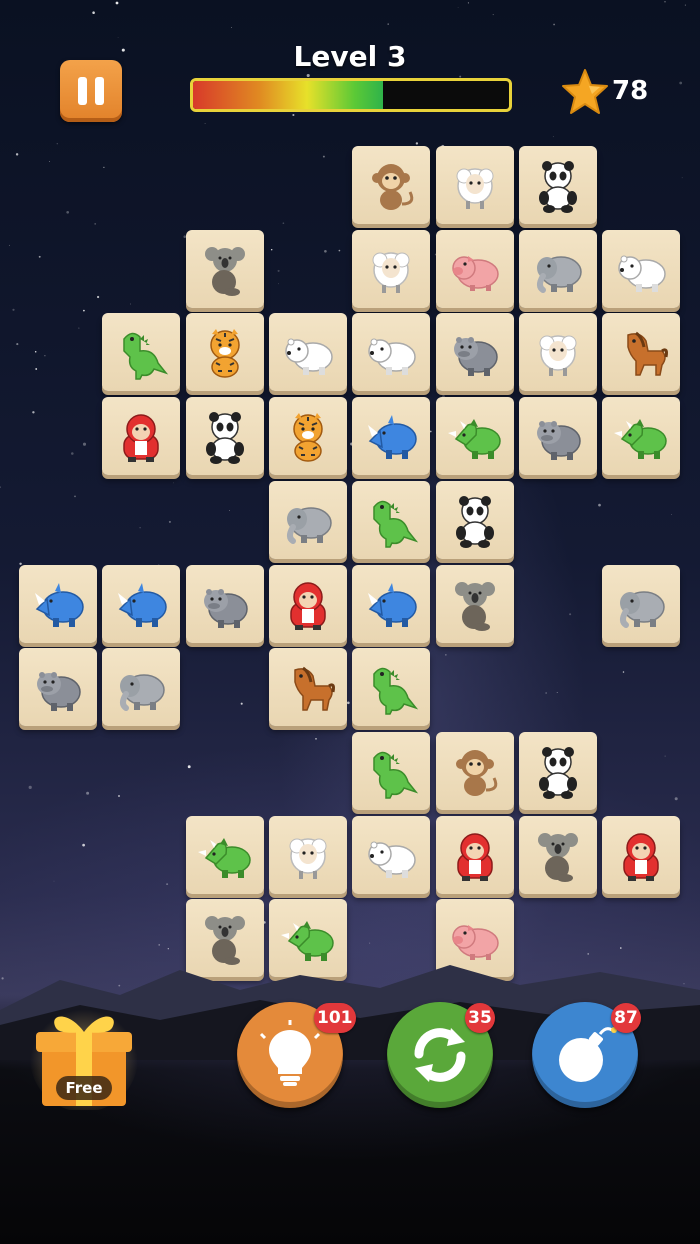 This screenshot has height=1244, width=700. I want to click on bomb-count-badge: 87, so click(626, 1018).